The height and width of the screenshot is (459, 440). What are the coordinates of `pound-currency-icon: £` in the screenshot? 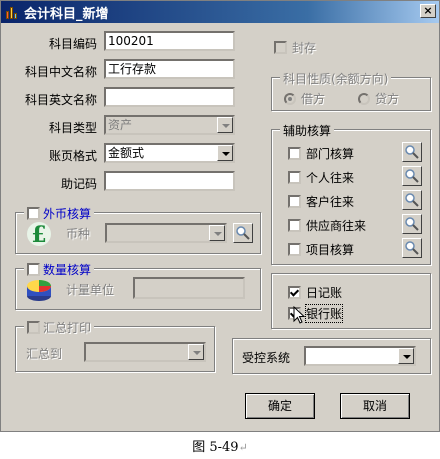 It's located at (39, 234).